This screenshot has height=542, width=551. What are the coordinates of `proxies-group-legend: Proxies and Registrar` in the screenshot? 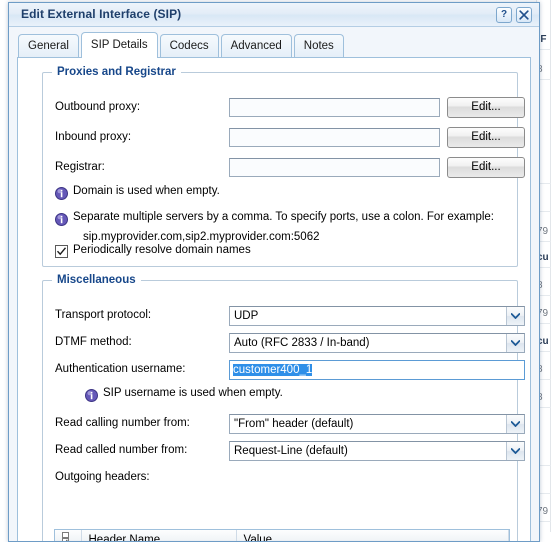 It's located at (116, 72).